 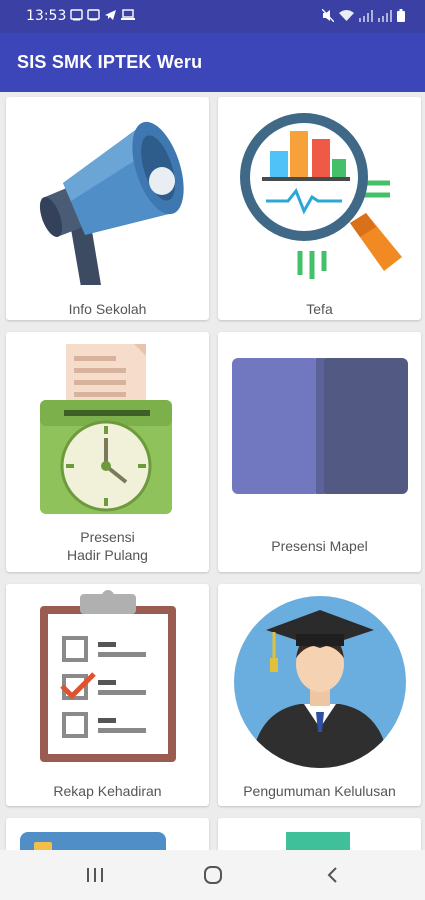 I want to click on status-bar: 13:53, so click(x=212, y=16).